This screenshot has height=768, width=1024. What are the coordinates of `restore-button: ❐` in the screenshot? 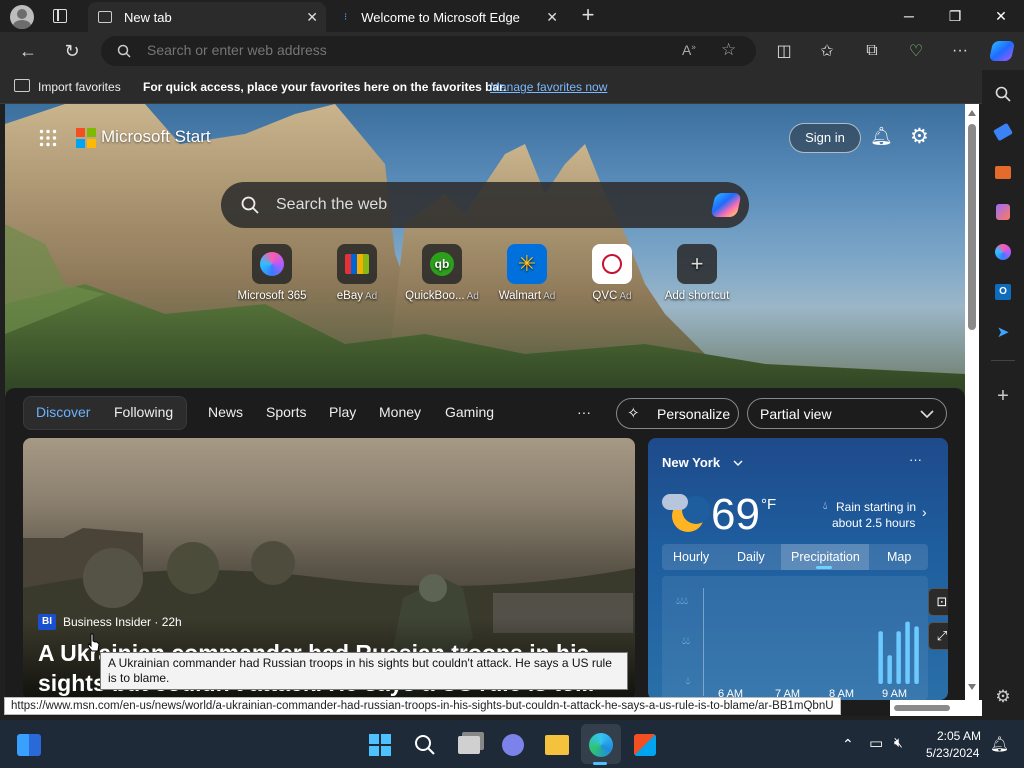 It's located at (955, 16).